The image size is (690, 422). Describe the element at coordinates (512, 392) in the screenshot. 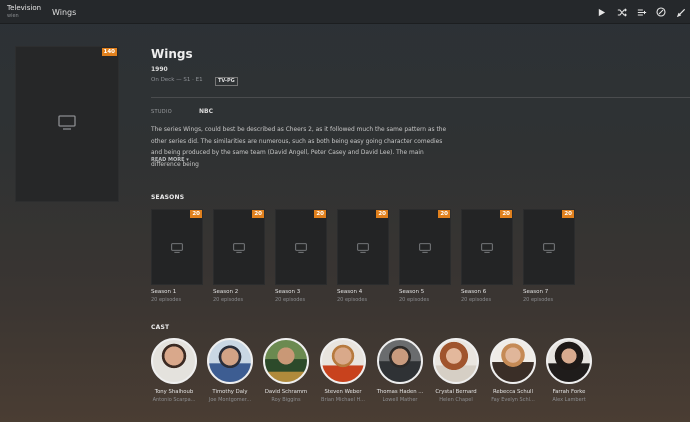

I see `actor-name: Rebecca Schull` at that location.